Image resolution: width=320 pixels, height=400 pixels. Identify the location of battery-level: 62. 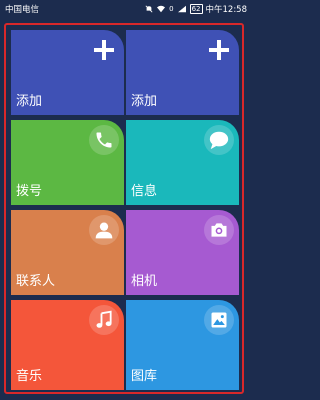
(196, 9).